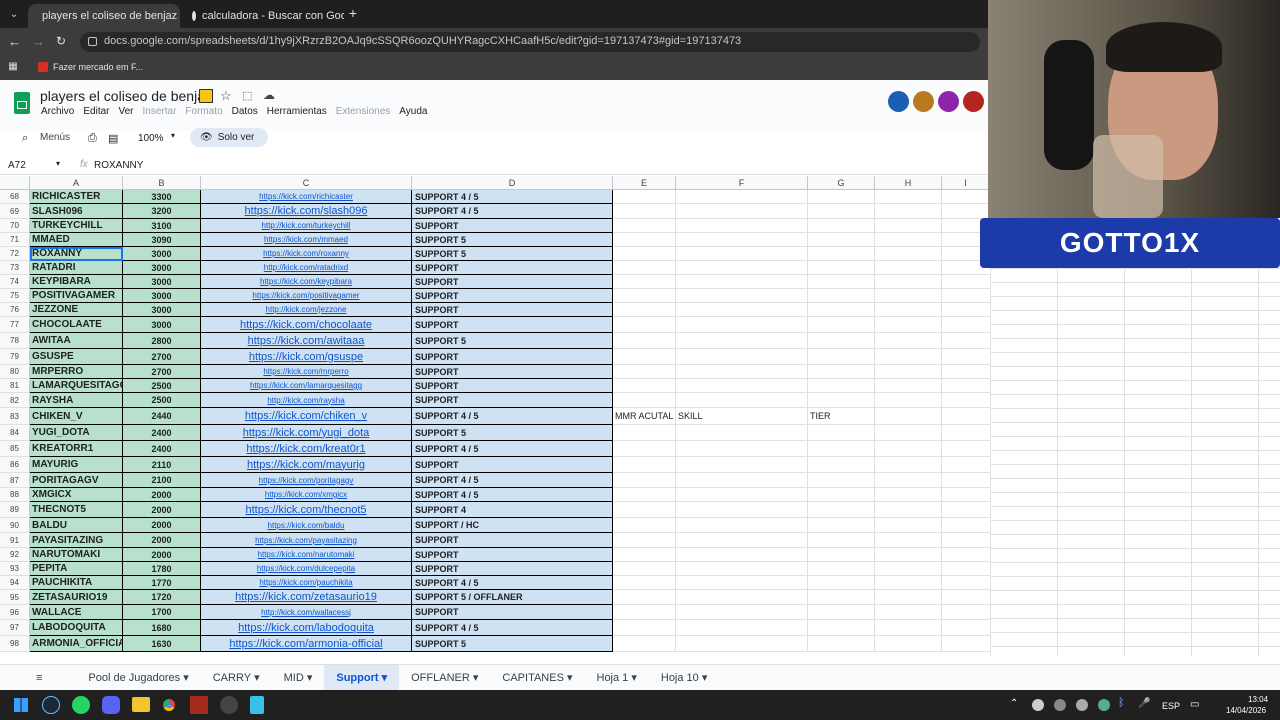  What do you see at coordinates (162, 597) in the screenshot?
I see `mmr-cell: 1720` at bounding box center [162, 597].